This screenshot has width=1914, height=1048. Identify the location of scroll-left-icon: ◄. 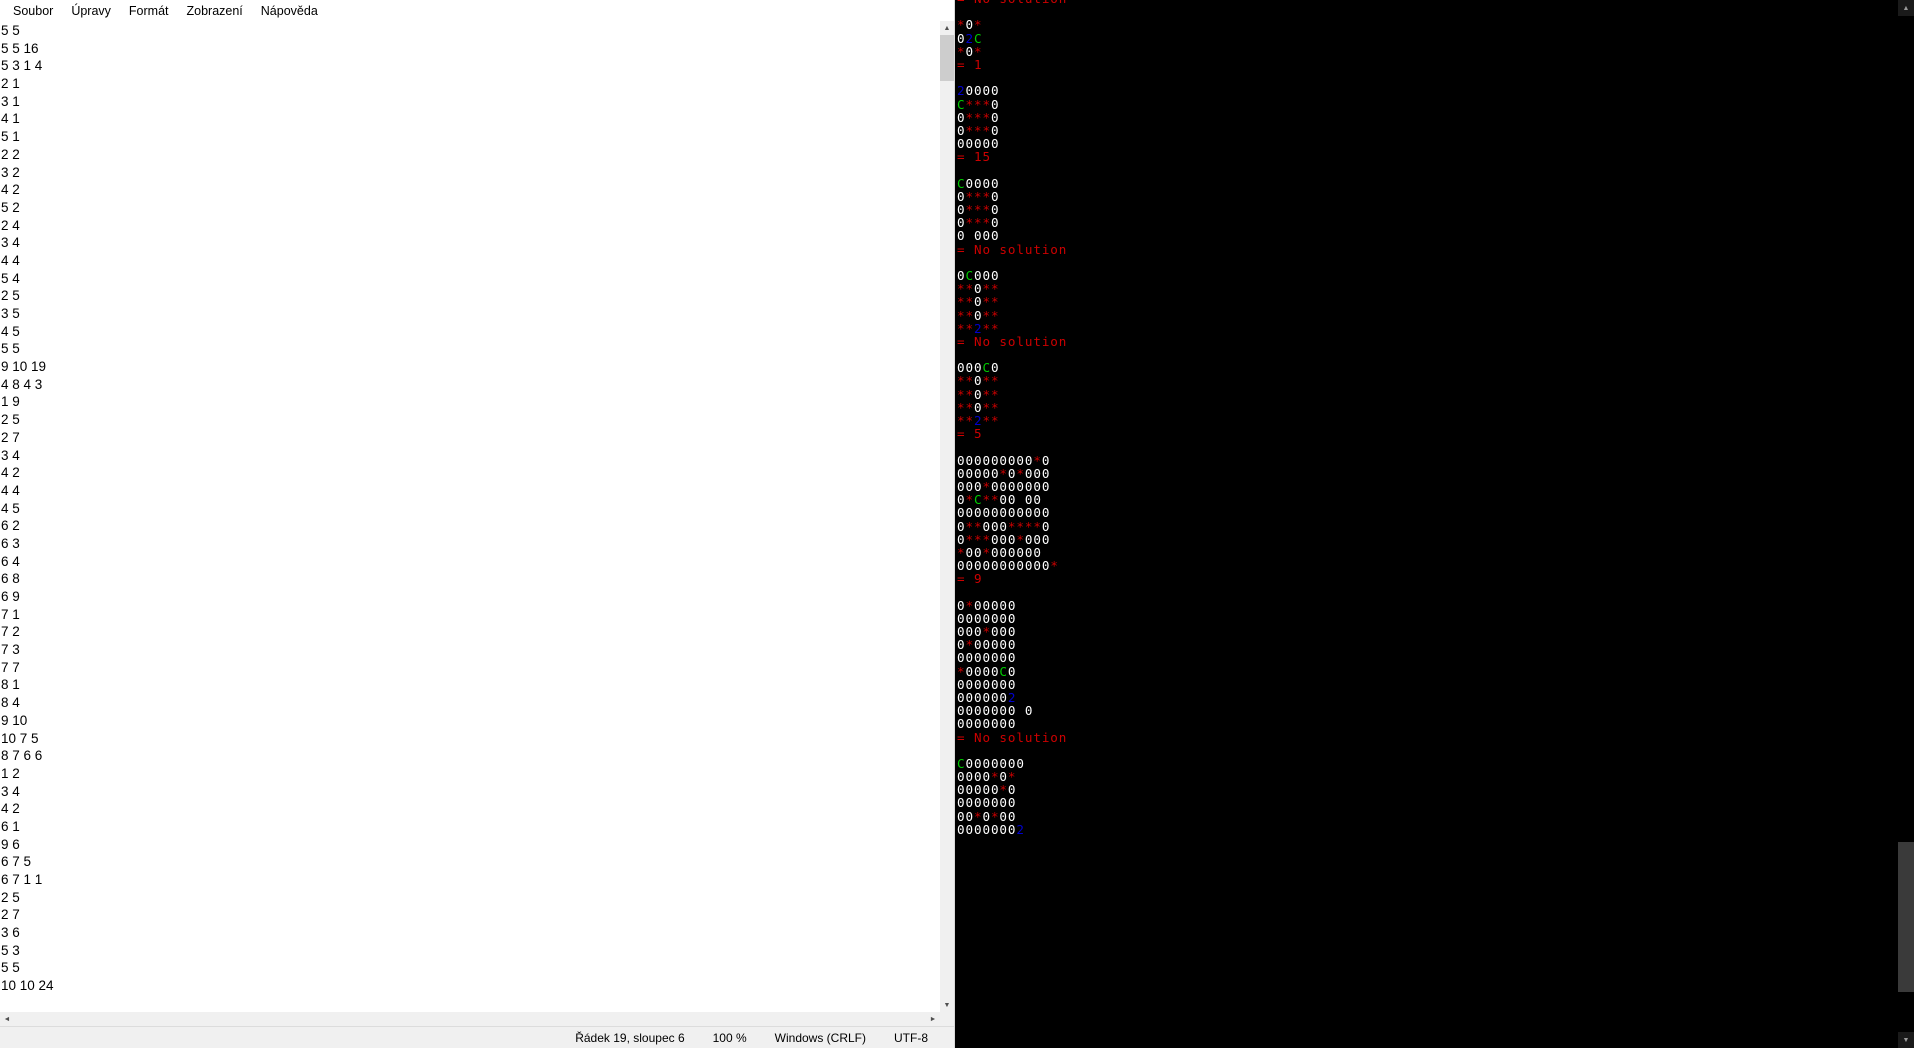
(7, 1019).